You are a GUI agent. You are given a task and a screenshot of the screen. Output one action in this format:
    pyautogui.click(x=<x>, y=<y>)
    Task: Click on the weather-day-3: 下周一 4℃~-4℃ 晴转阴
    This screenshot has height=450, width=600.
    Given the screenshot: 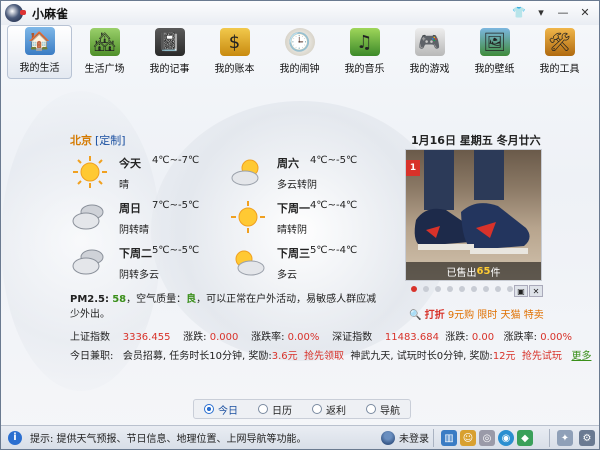 What is the action you would take?
    pyautogui.click(x=310, y=220)
    